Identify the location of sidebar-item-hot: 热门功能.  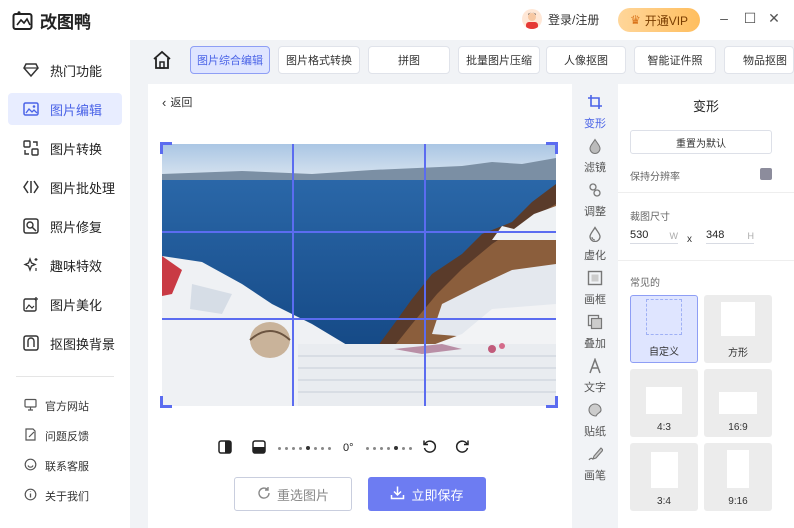
(65, 70).